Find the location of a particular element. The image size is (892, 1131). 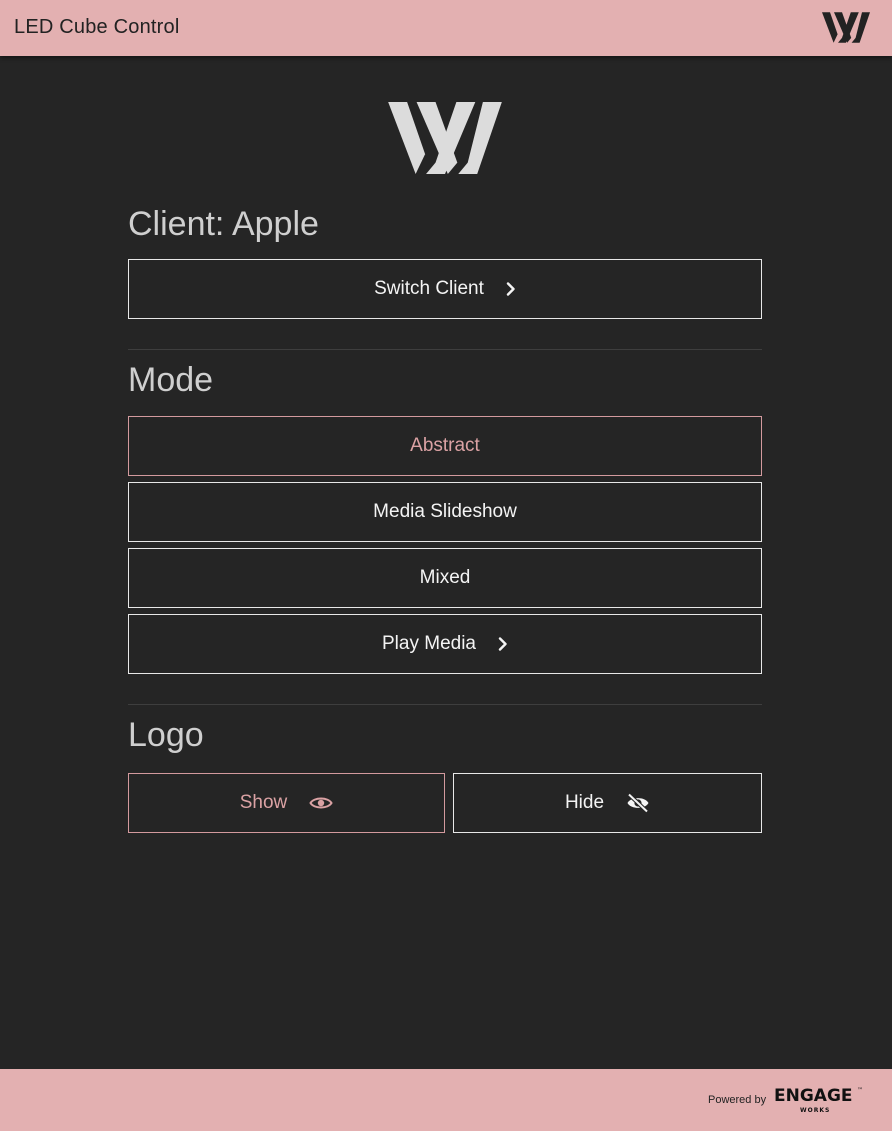

top-app-bar: LED Cube Control is located at coordinates (446, 28).